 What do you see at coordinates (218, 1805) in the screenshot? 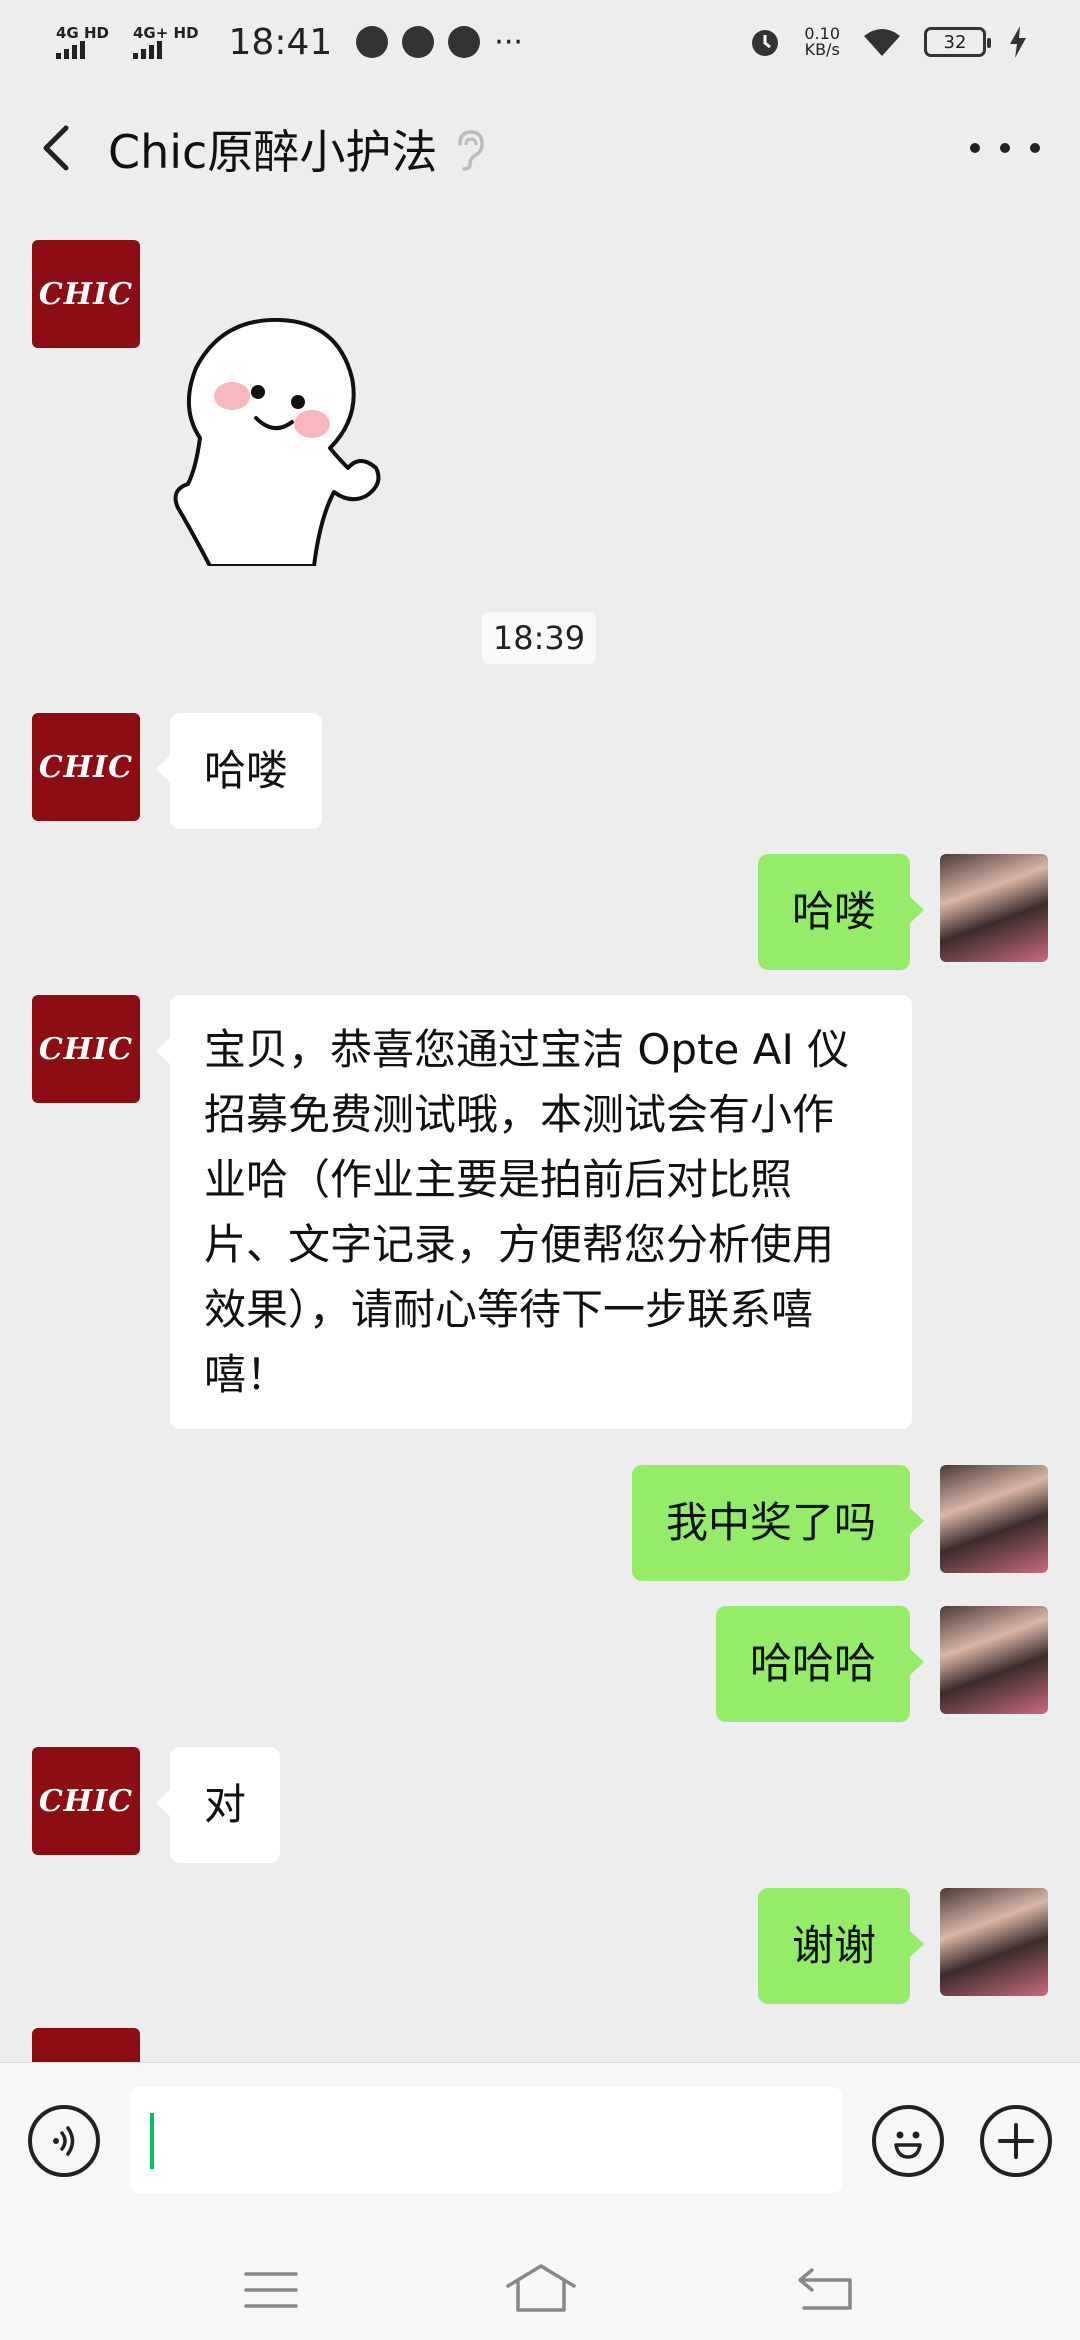
I see `message-bubble-incoming: 对` at bounding box center [218, 1805].